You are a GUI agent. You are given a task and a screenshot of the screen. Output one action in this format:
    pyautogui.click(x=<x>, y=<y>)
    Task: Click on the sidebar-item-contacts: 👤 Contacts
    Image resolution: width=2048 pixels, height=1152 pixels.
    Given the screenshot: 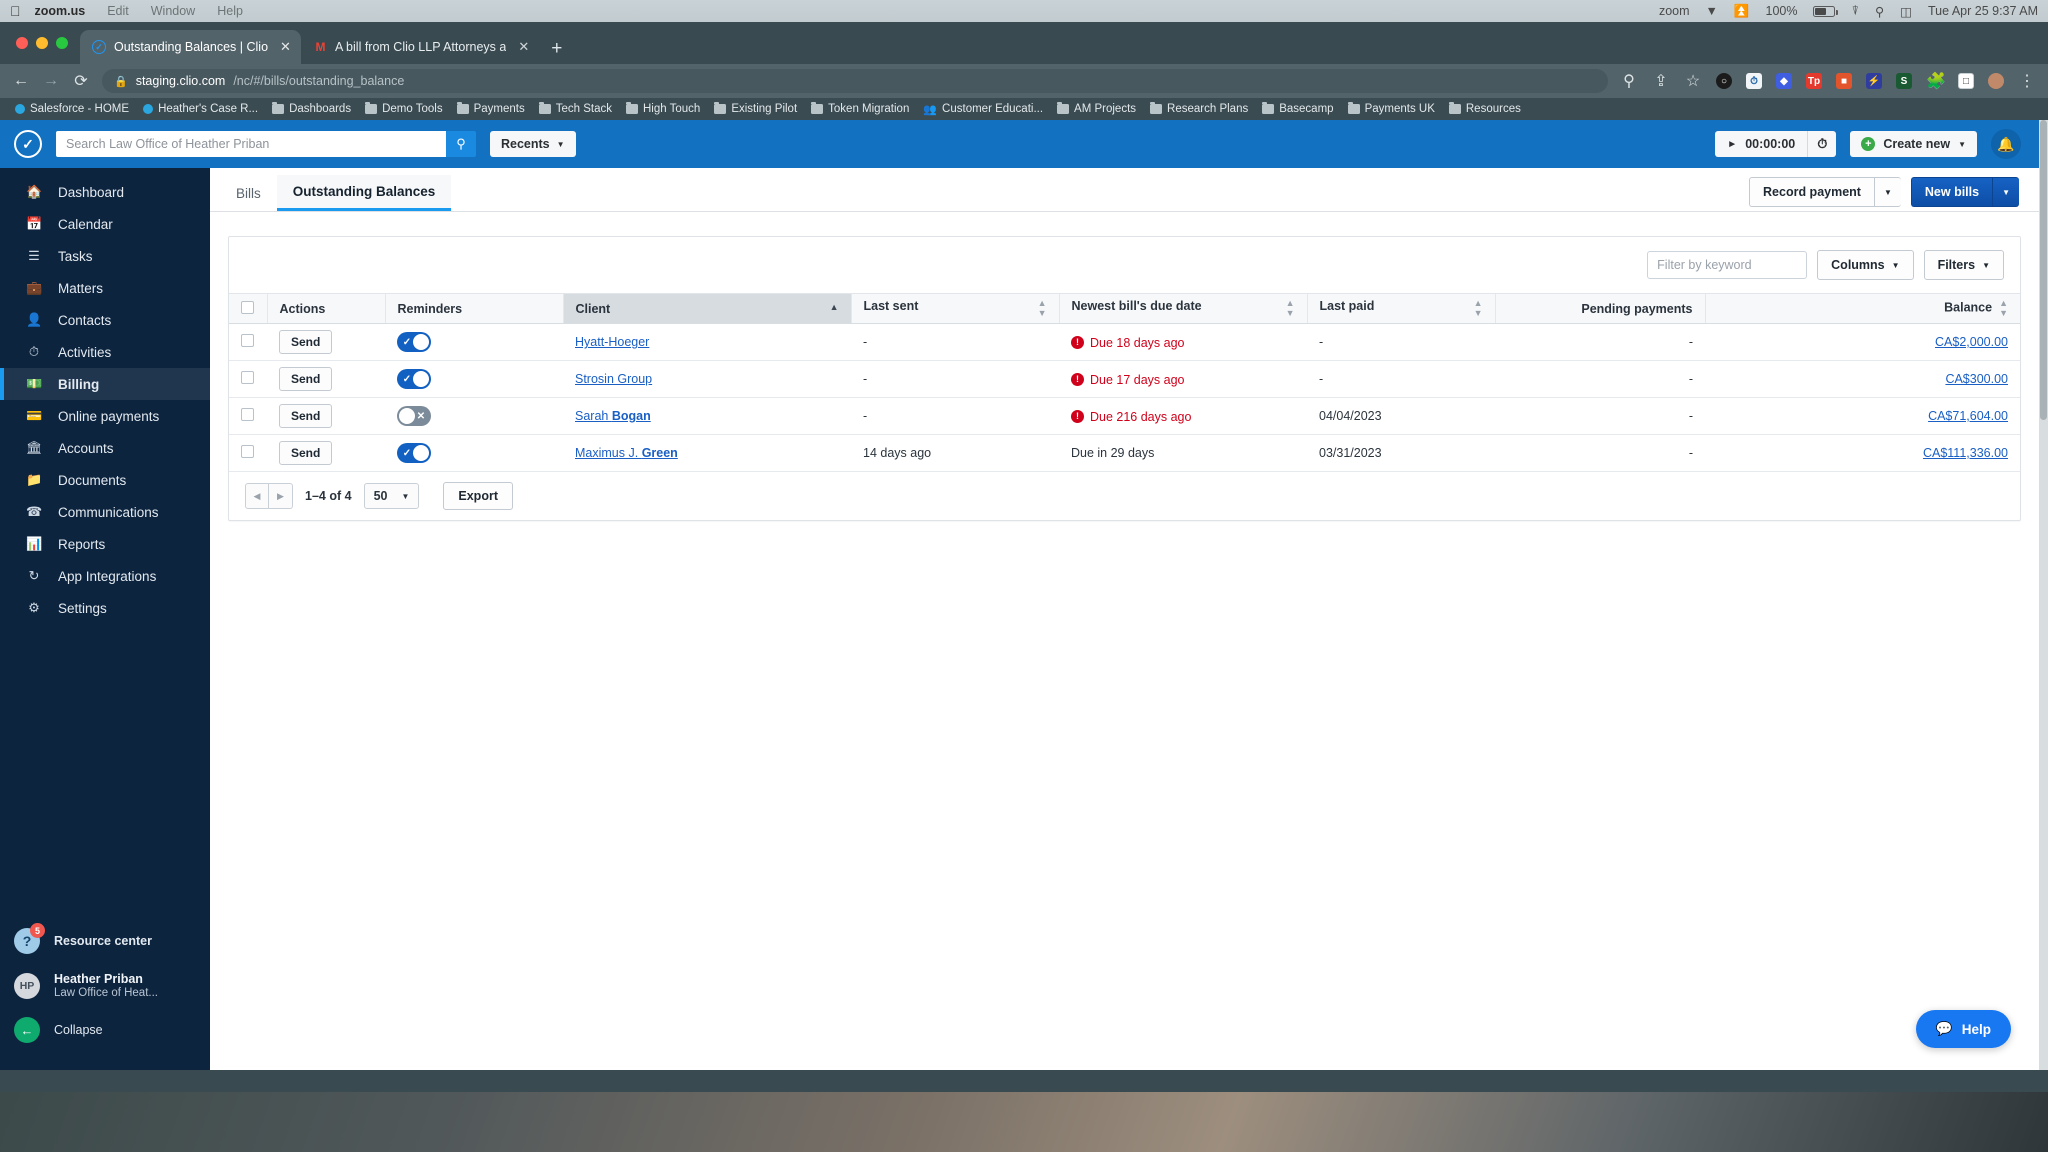 What is the action you would take?
    pyautogui.click(x=105, y=320)
    